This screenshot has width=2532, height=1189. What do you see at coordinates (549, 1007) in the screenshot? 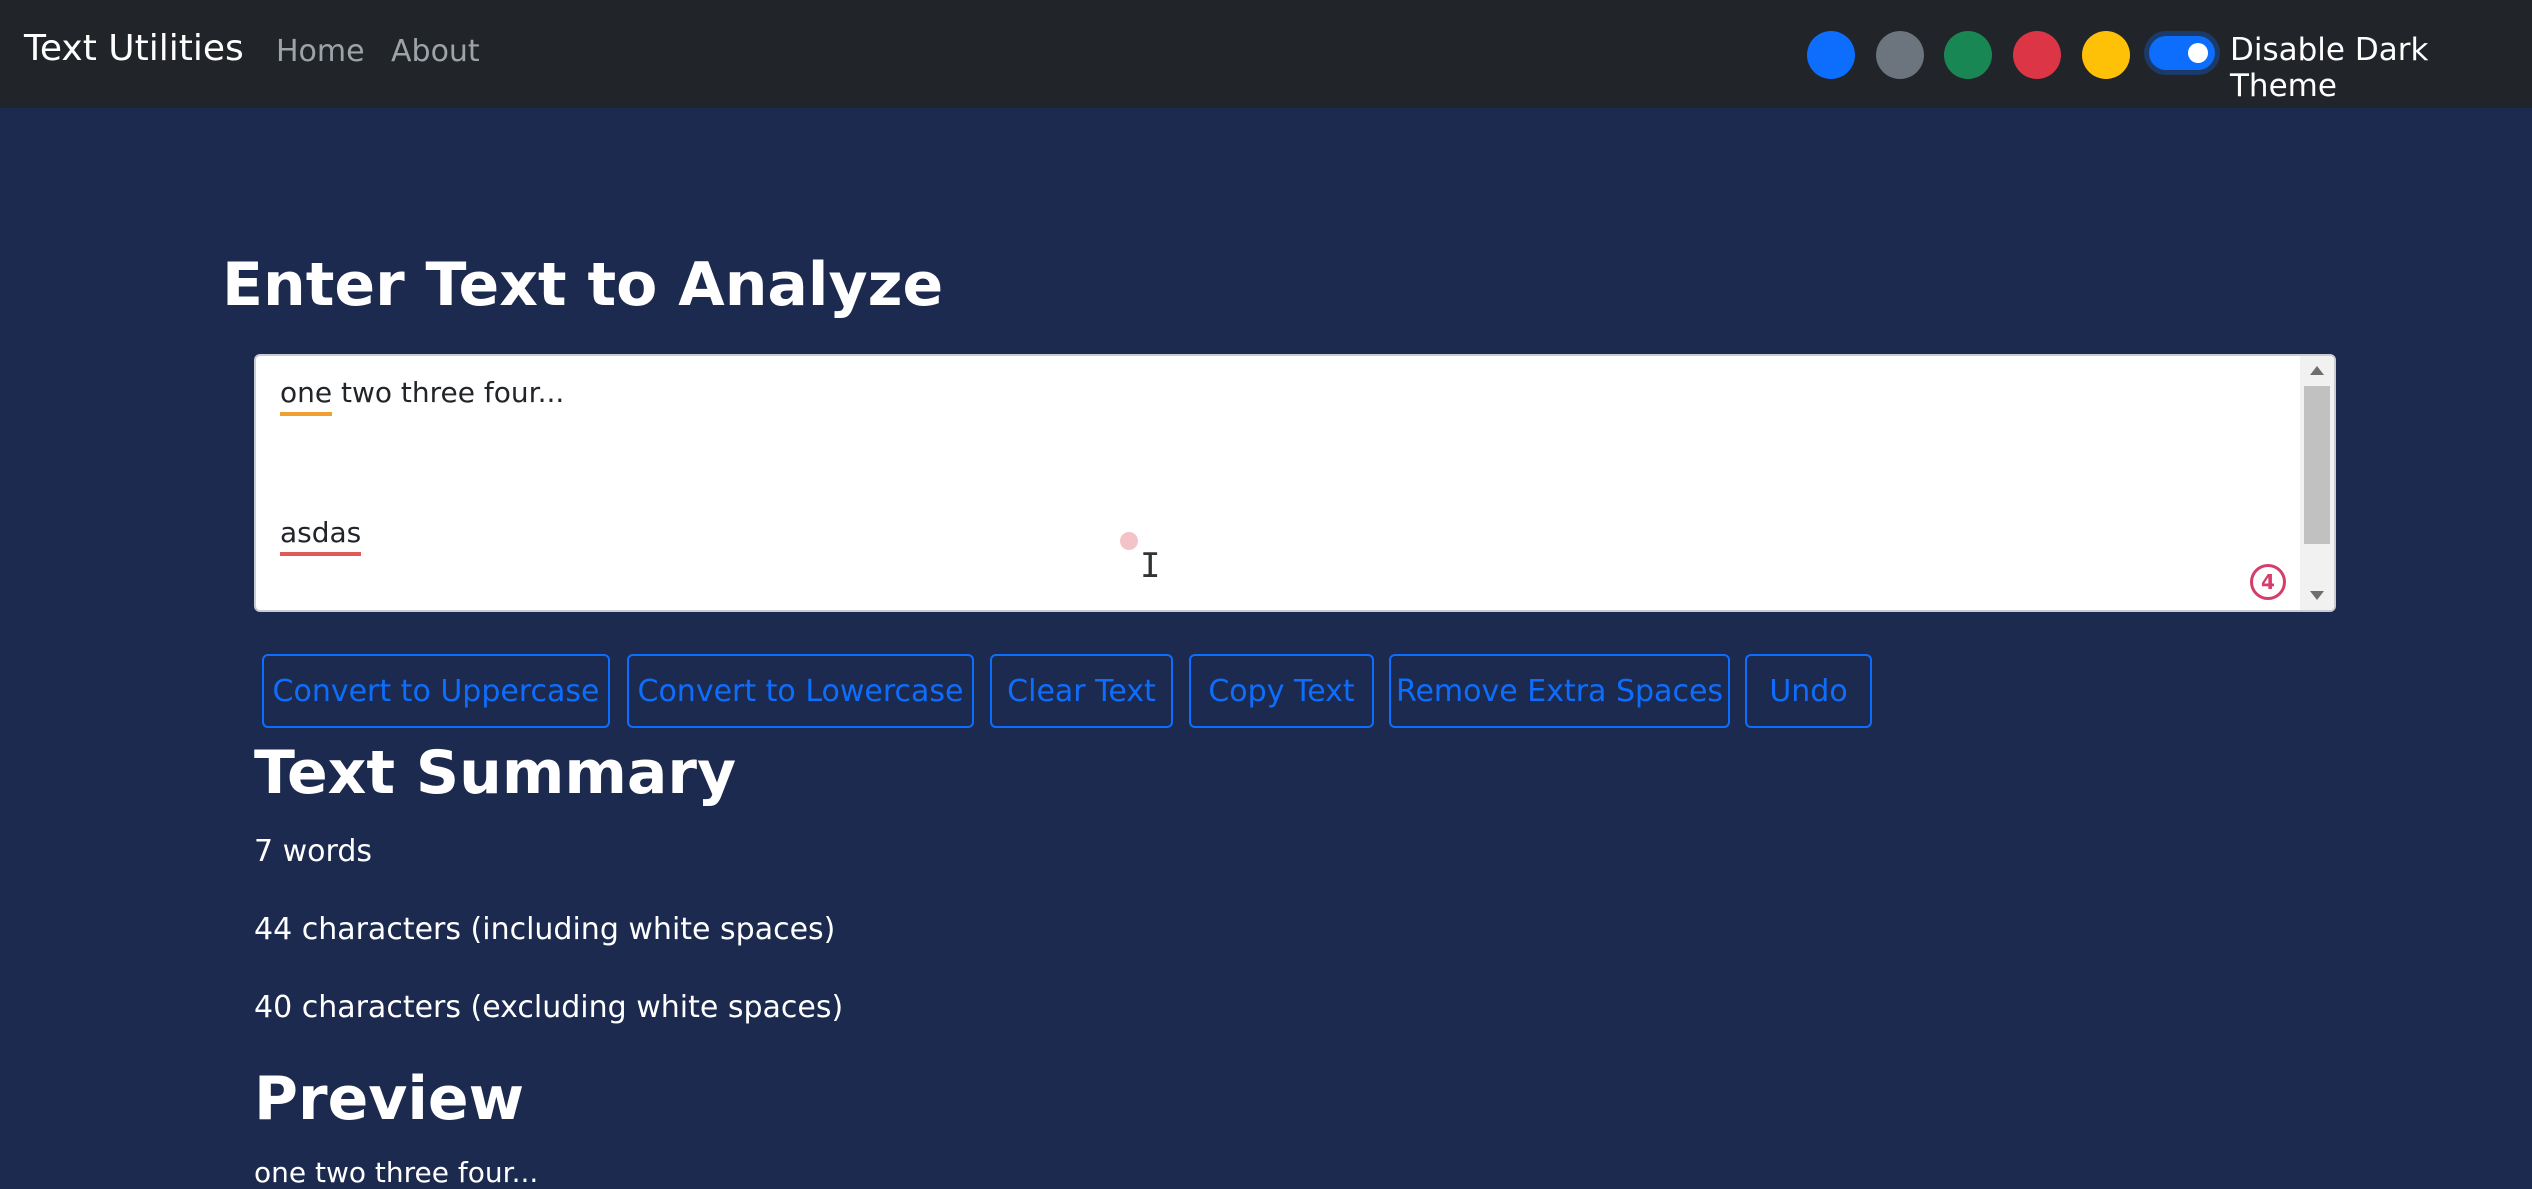
I see `char-count-without-spaces: 40 characters (excluding white spaces)` at bounding box center [549, 1007].